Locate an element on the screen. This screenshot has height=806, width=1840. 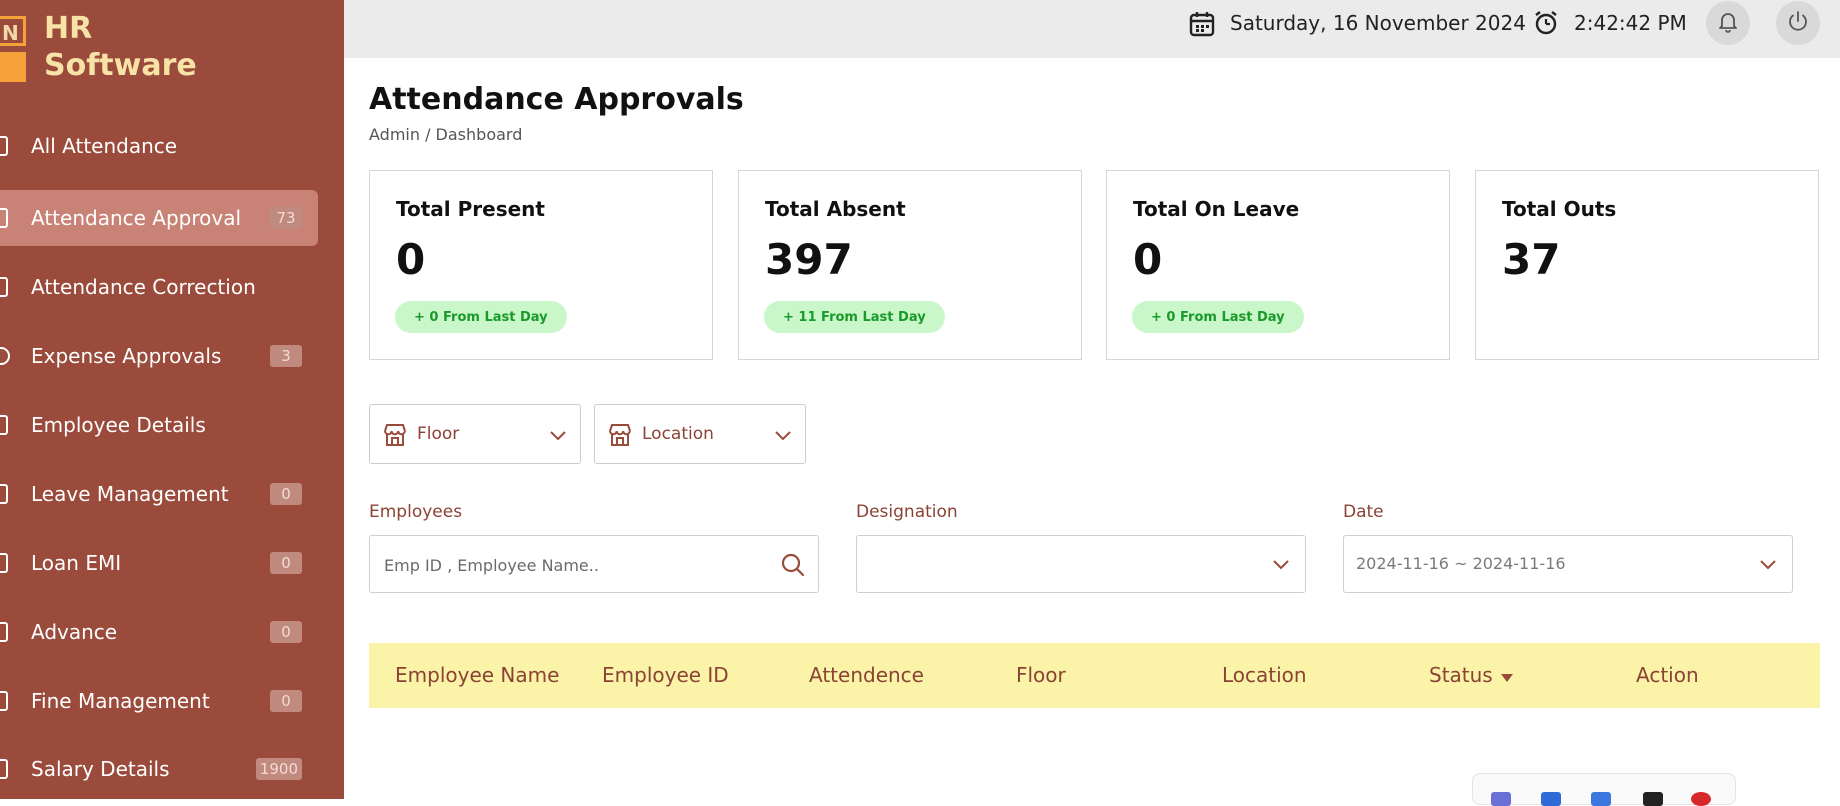
terminal-icon is located at coordinates (1653, 799).